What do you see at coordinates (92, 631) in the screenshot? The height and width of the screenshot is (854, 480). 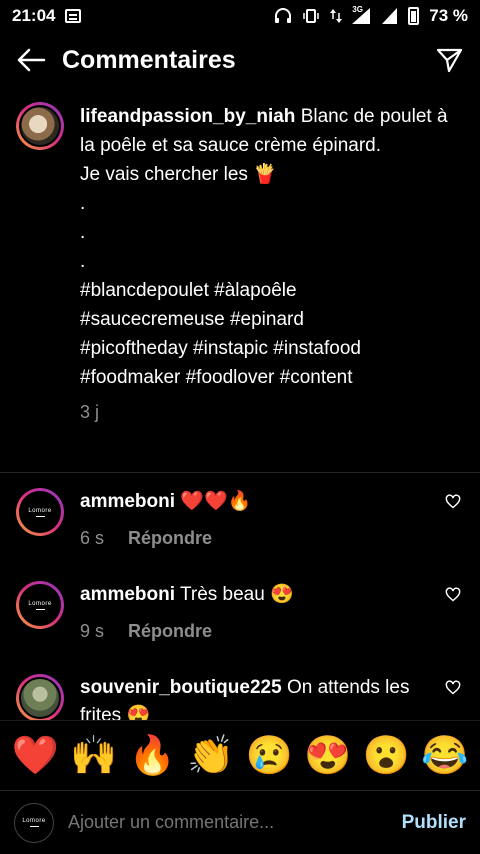 I see `comment-time: 9 s` at bounding box center [92, 631].